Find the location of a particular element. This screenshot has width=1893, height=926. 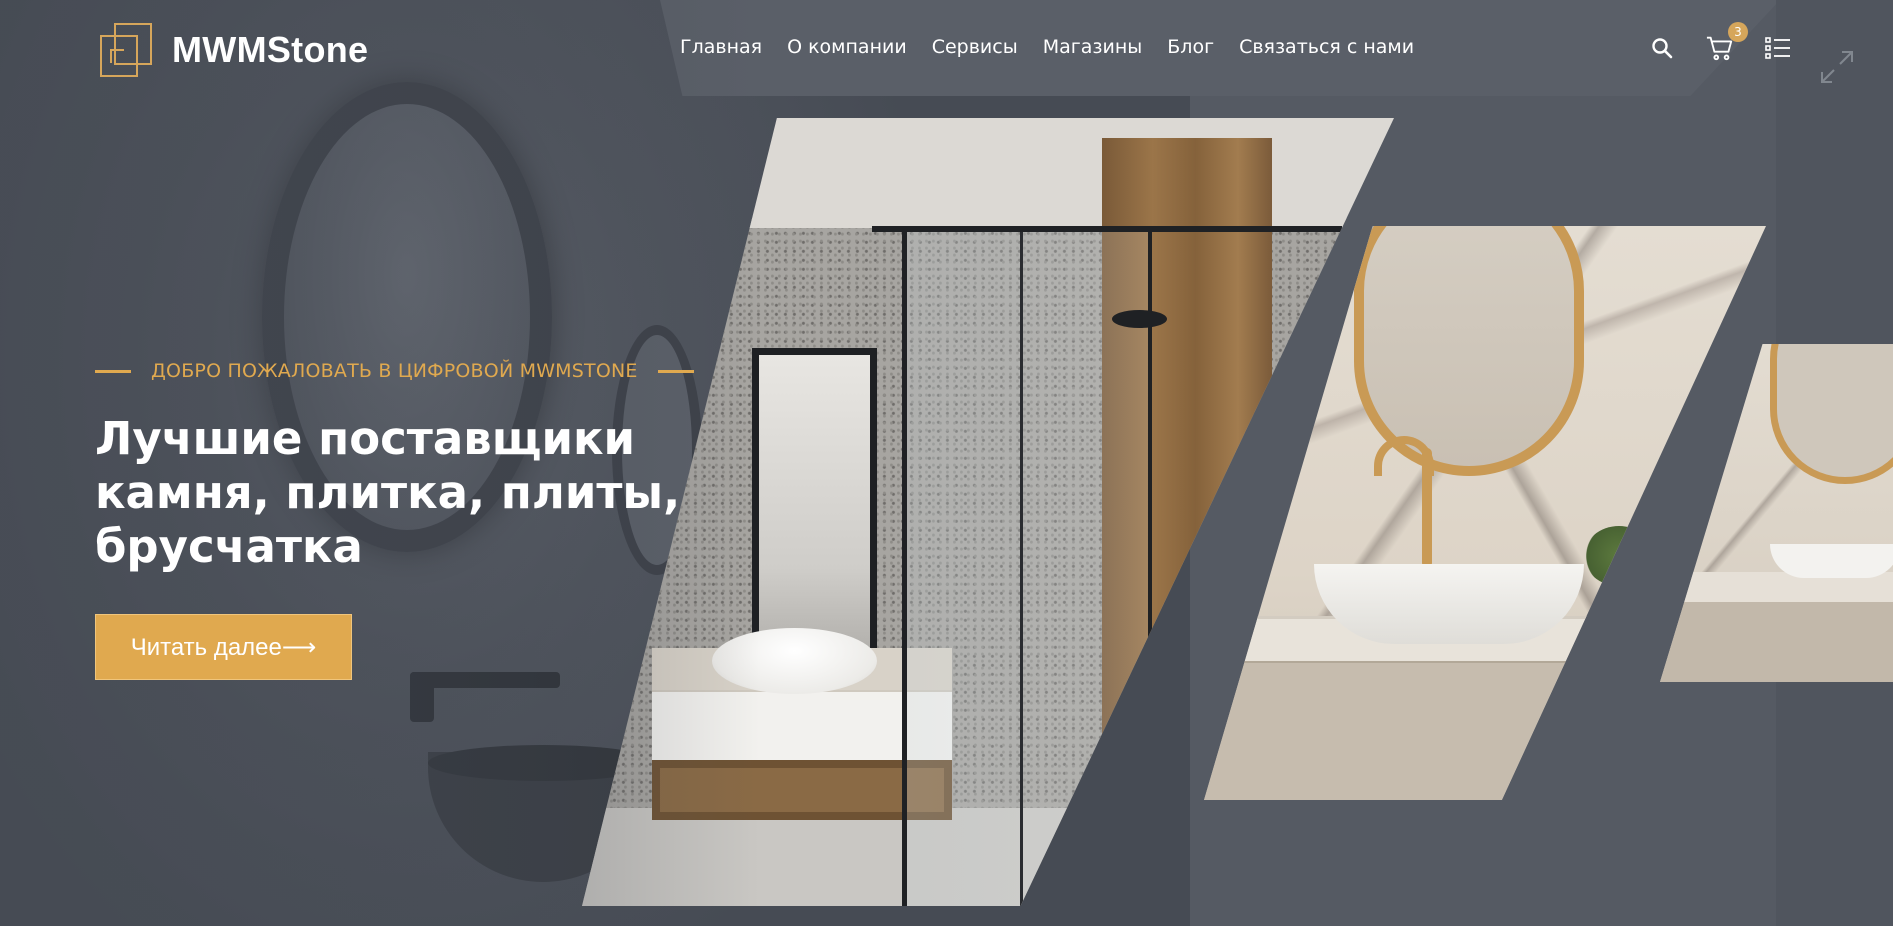

shower-head is located at coordinates (1139, 319).